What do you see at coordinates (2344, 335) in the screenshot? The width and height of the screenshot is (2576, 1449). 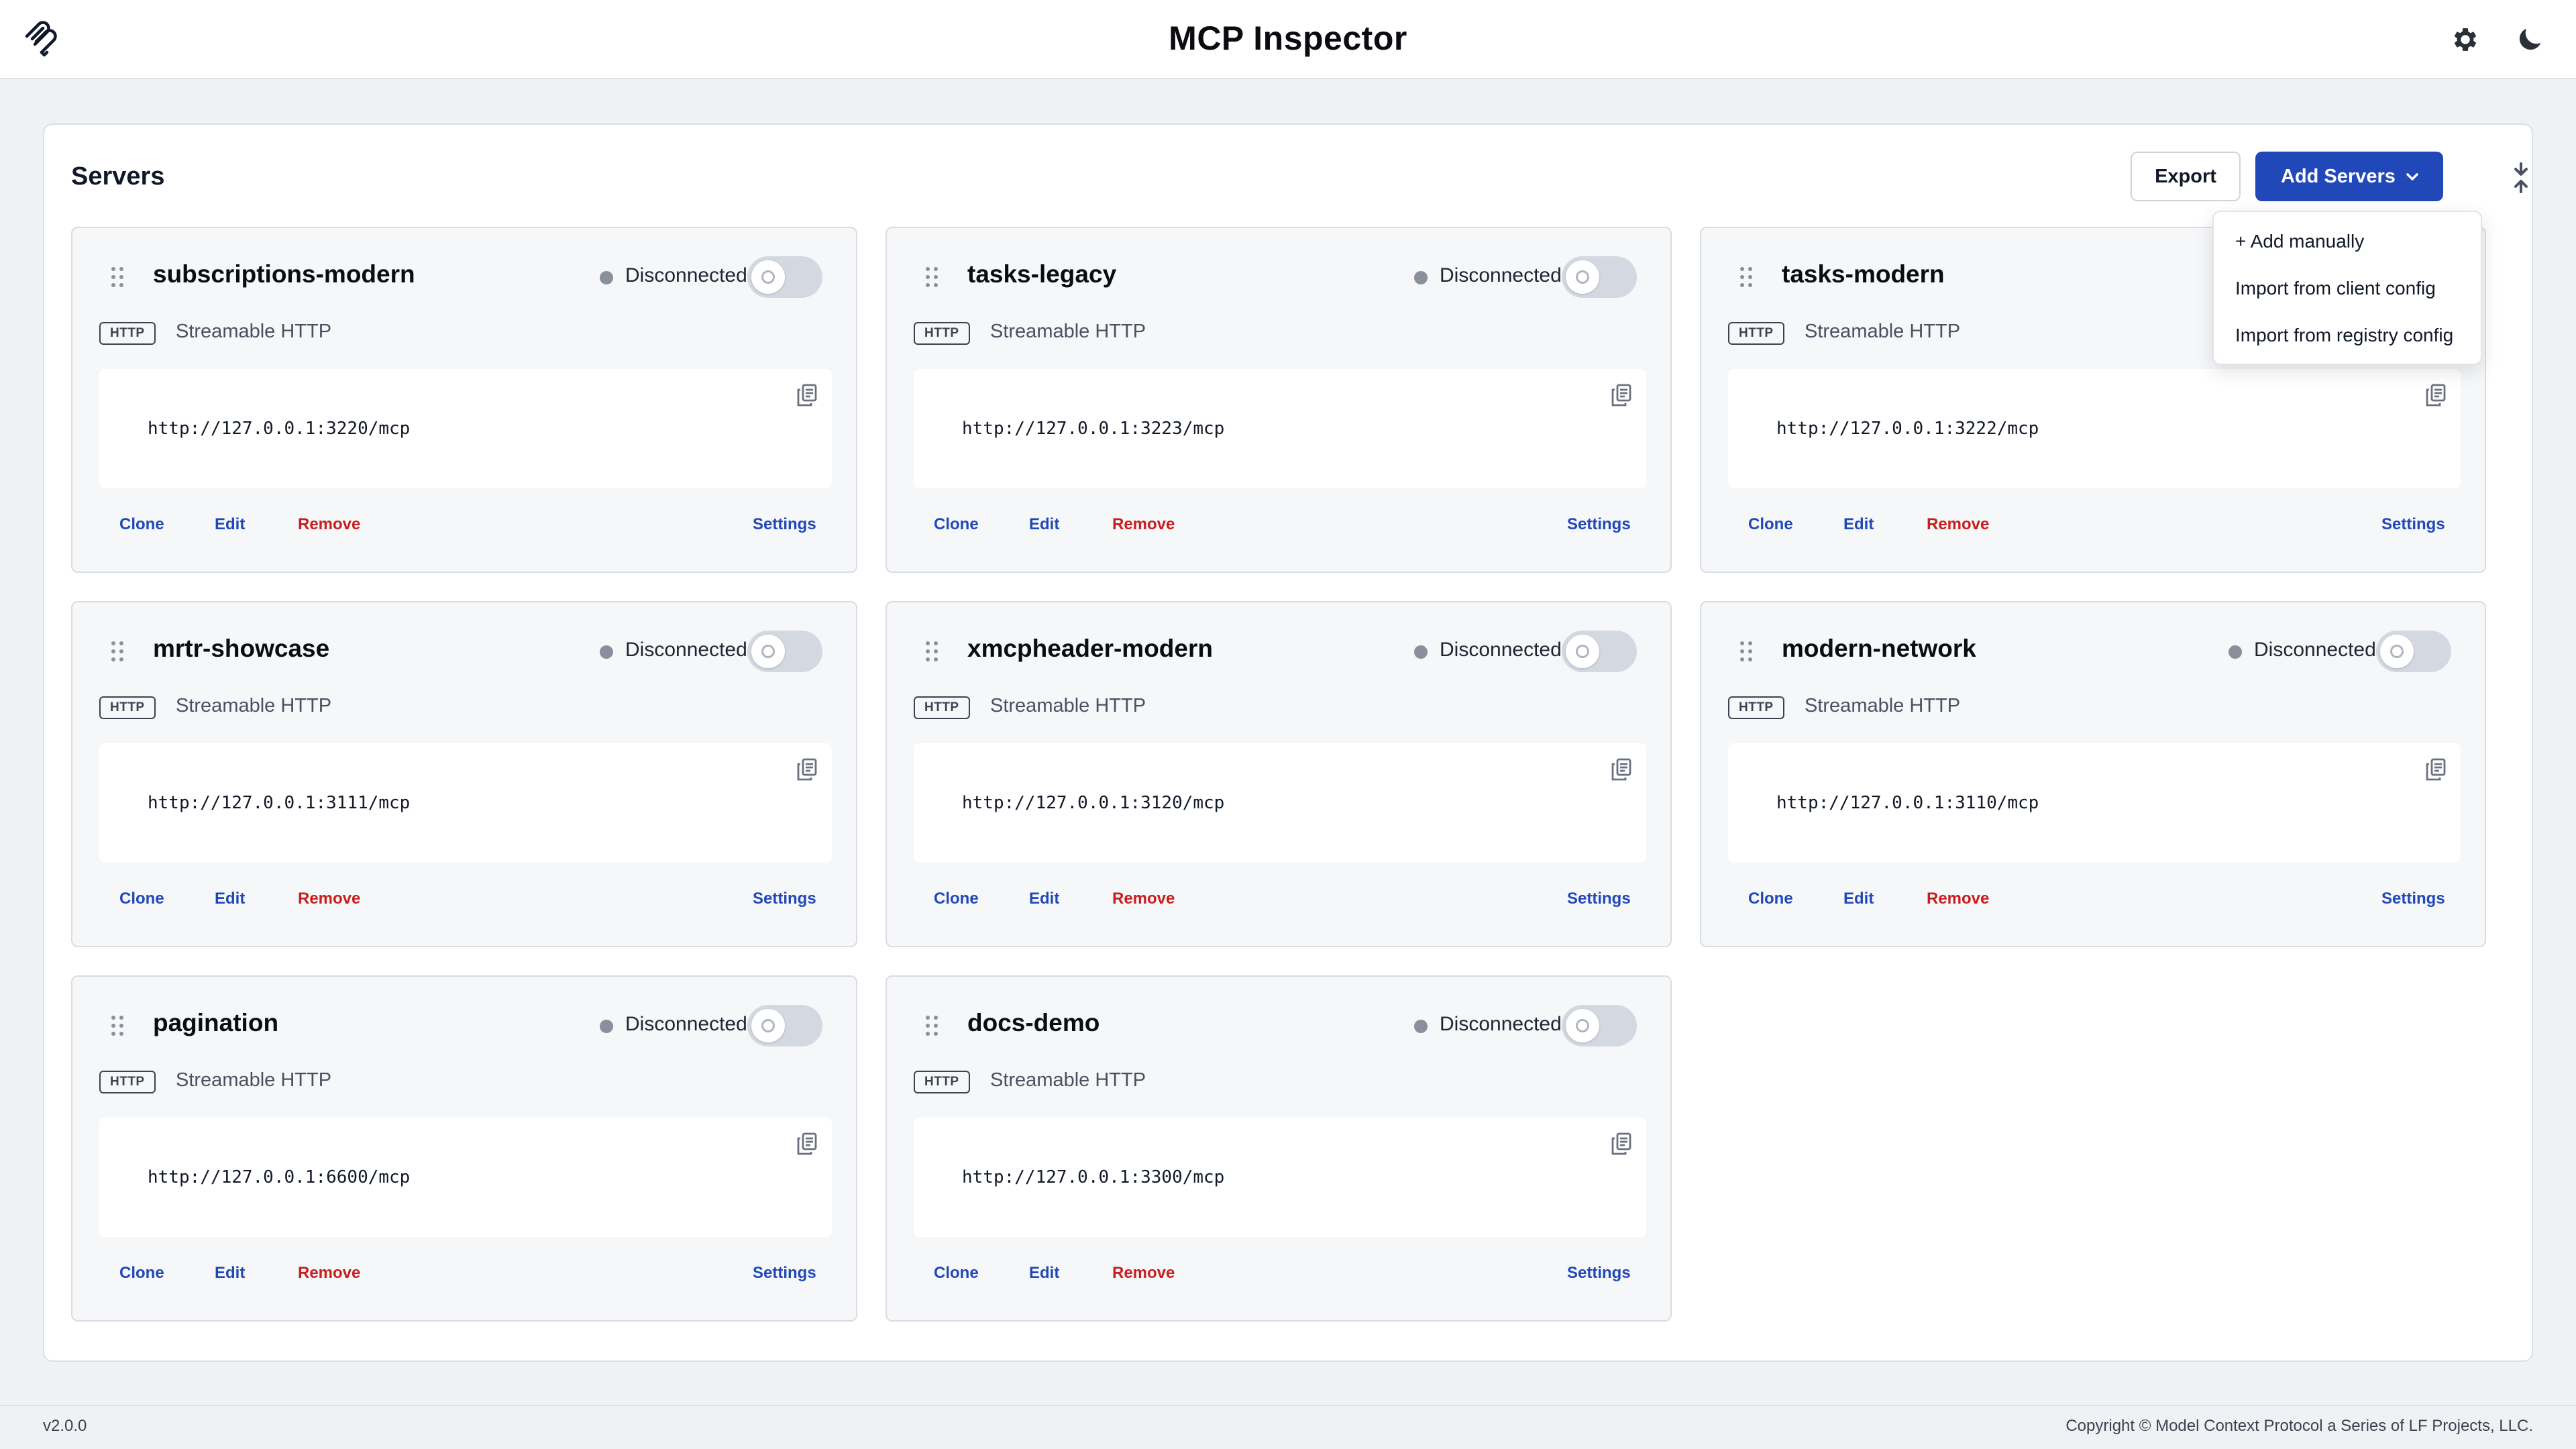 I see `menu-item-import-registry-config: Import from registry config` at bounding box center [2344, 335].